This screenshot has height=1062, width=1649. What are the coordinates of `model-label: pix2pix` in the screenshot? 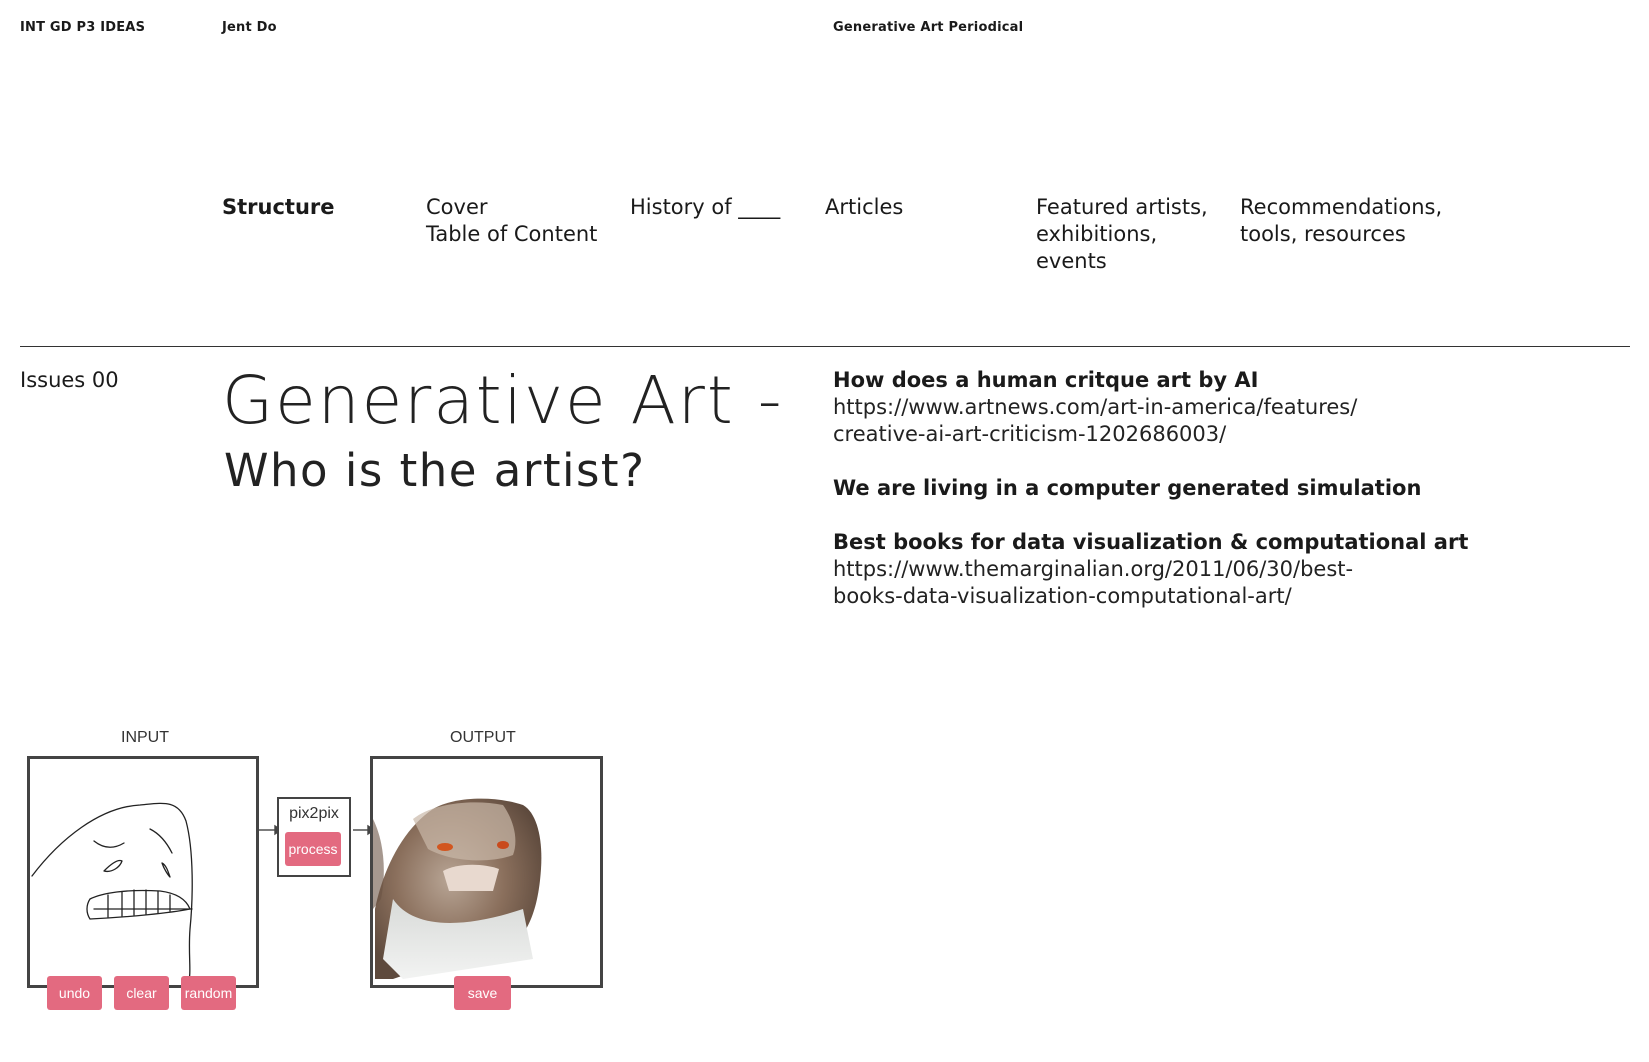 It's located at (314, 813).